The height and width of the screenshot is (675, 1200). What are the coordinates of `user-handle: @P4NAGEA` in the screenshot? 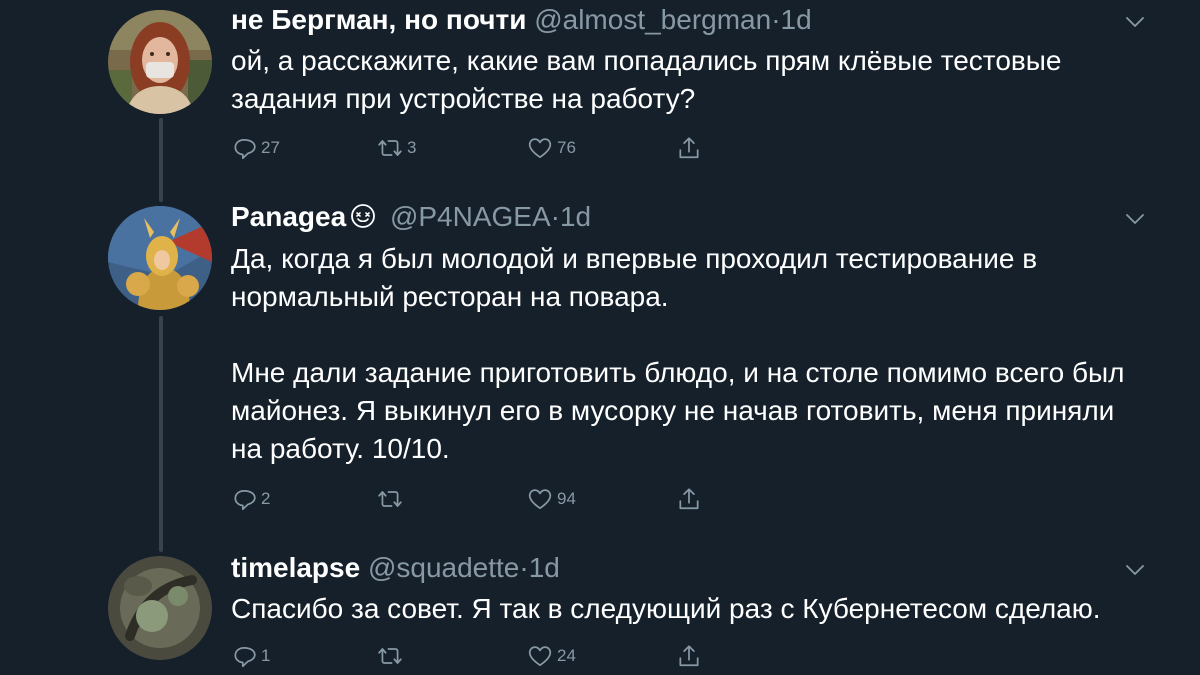 It's located at (470, 216).